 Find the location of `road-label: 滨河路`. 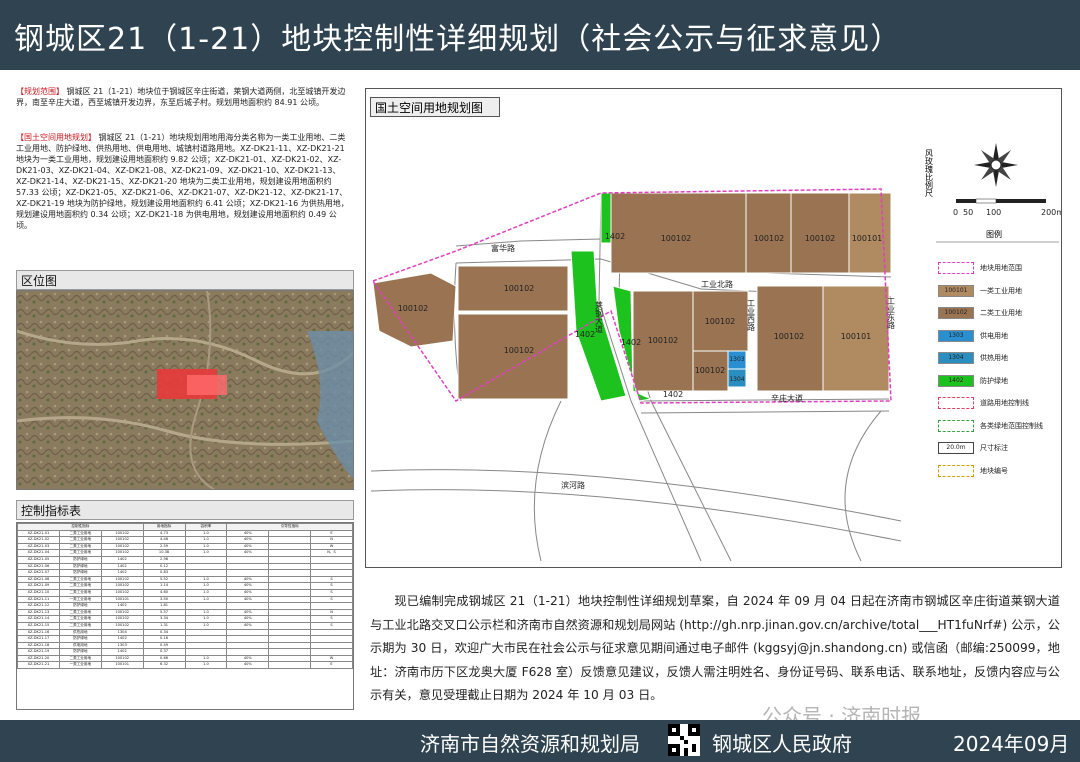

road-label: 滨河路 is located at coordinates (573, 485).